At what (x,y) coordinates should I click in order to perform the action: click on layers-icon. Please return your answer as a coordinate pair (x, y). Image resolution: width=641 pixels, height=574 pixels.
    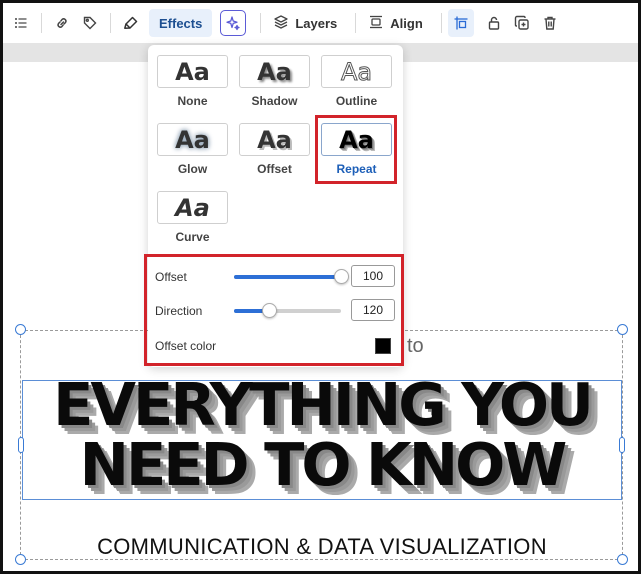
    Looking at the image, I should click on (281, 23).